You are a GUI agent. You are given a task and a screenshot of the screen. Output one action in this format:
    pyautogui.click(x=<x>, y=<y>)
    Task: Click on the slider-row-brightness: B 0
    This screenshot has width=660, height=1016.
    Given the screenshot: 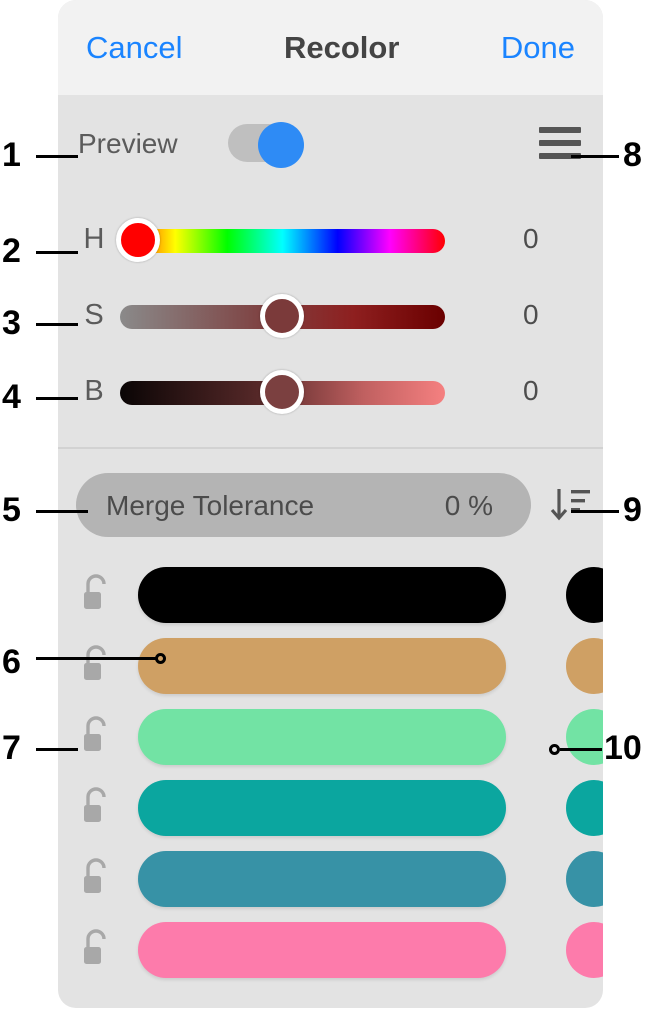 What is the action you would take?
    pyautogui.click(x=330, y=393)
    